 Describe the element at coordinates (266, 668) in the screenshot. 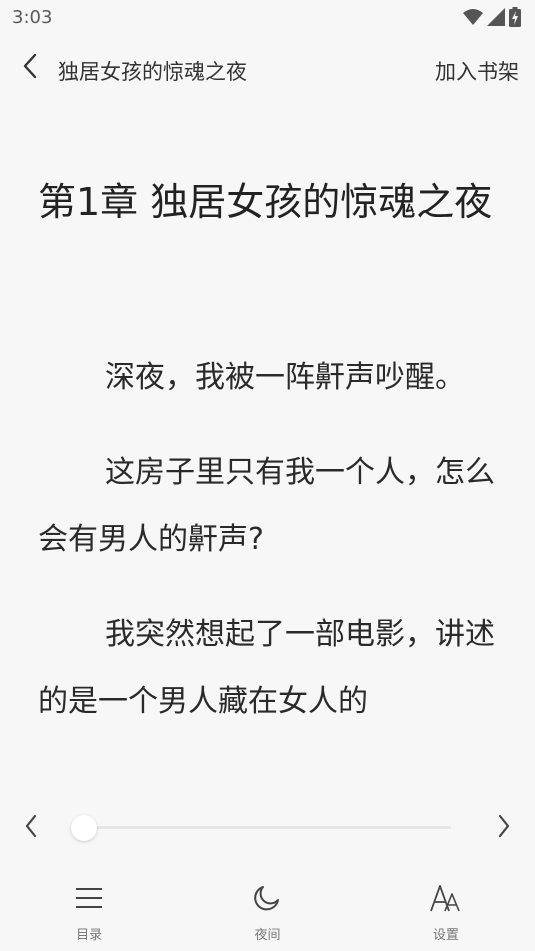

I see `paragraph: 我突然想起了一部电影，讲述的是一个男人藏在女人的` at that location.